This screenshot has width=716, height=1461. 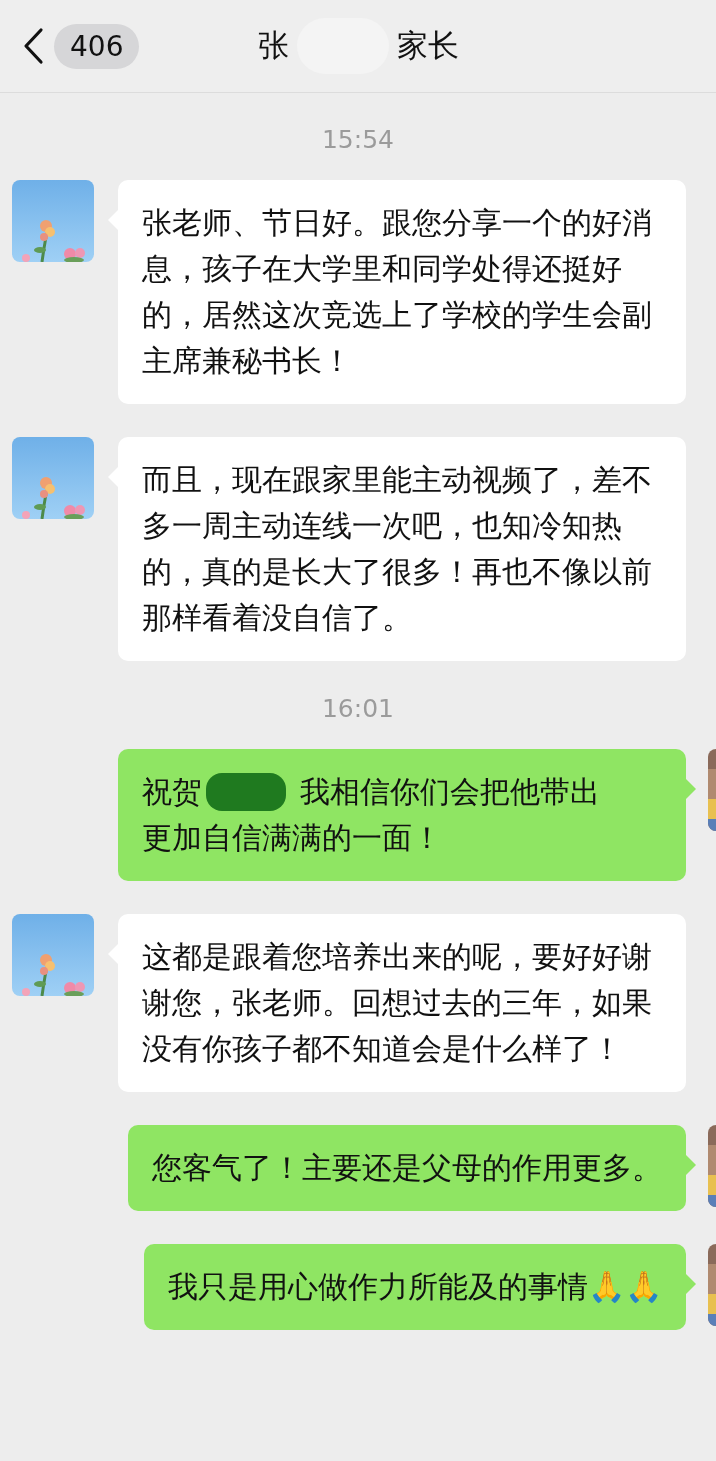 What do you see at coordinates (357, 139) in the screenshot?
I see `timestamp: 15:54` at bounding box center [357, 139].